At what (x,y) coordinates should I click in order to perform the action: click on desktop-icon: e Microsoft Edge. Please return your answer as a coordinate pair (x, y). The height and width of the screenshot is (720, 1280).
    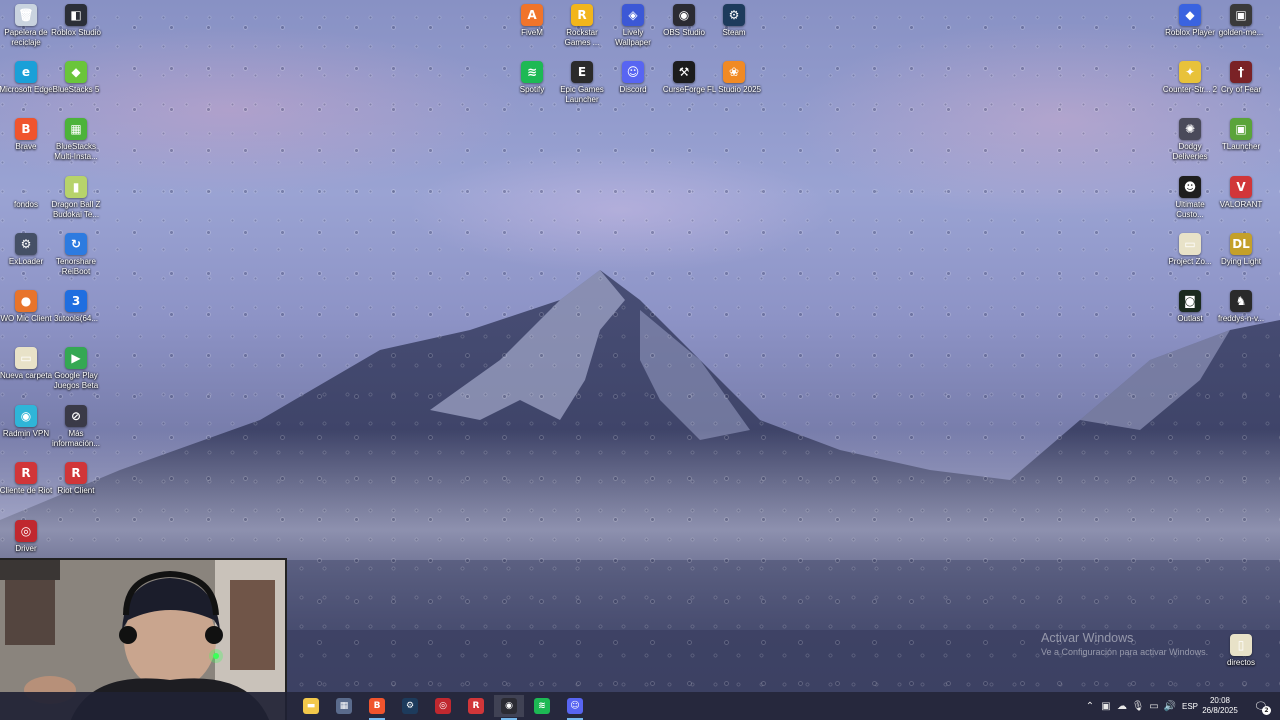
    Looking at the image, I should click on (26, 78).